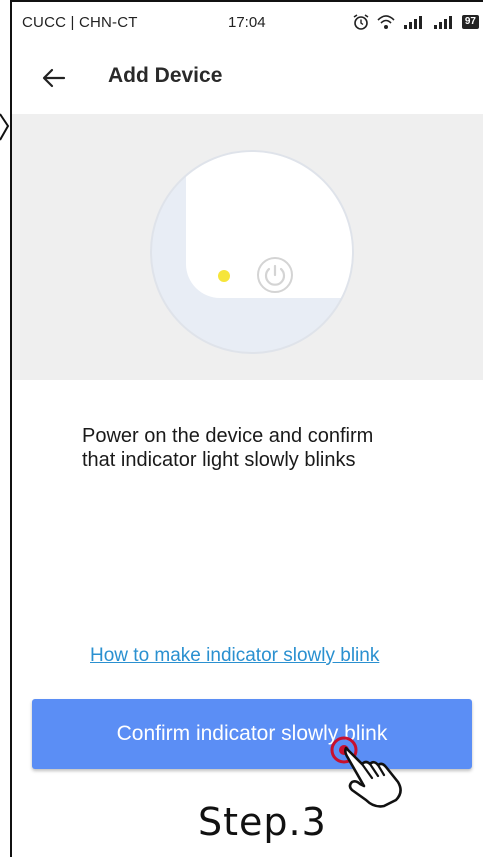 The height and width of the screenshot is (857, 483). Describe the element at coordinates (262, 822) in the screenshot. I see `step-label: Step.3` at that location.